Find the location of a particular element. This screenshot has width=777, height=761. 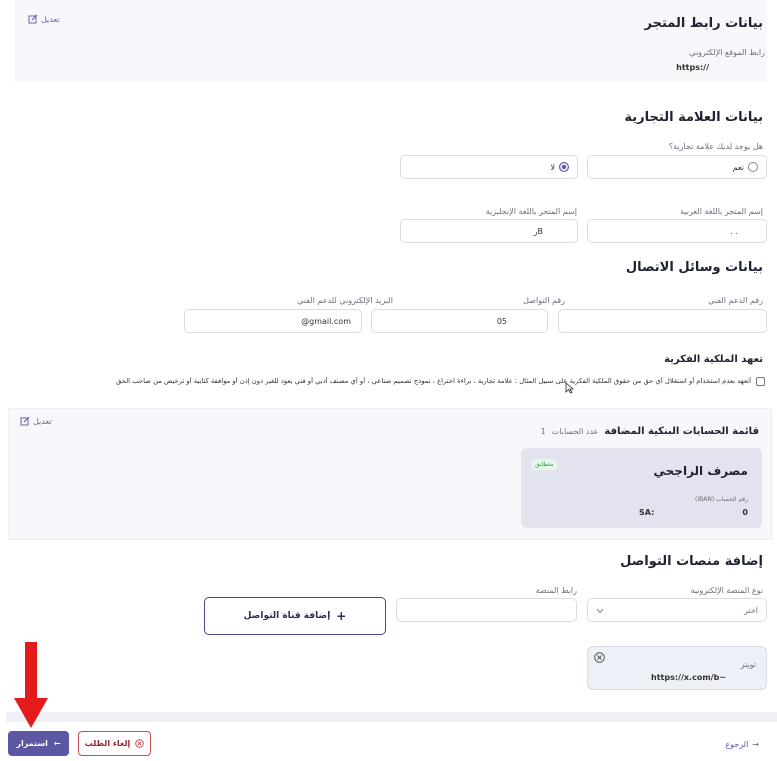

plus-icon: + is located at coordinates (341, 616).